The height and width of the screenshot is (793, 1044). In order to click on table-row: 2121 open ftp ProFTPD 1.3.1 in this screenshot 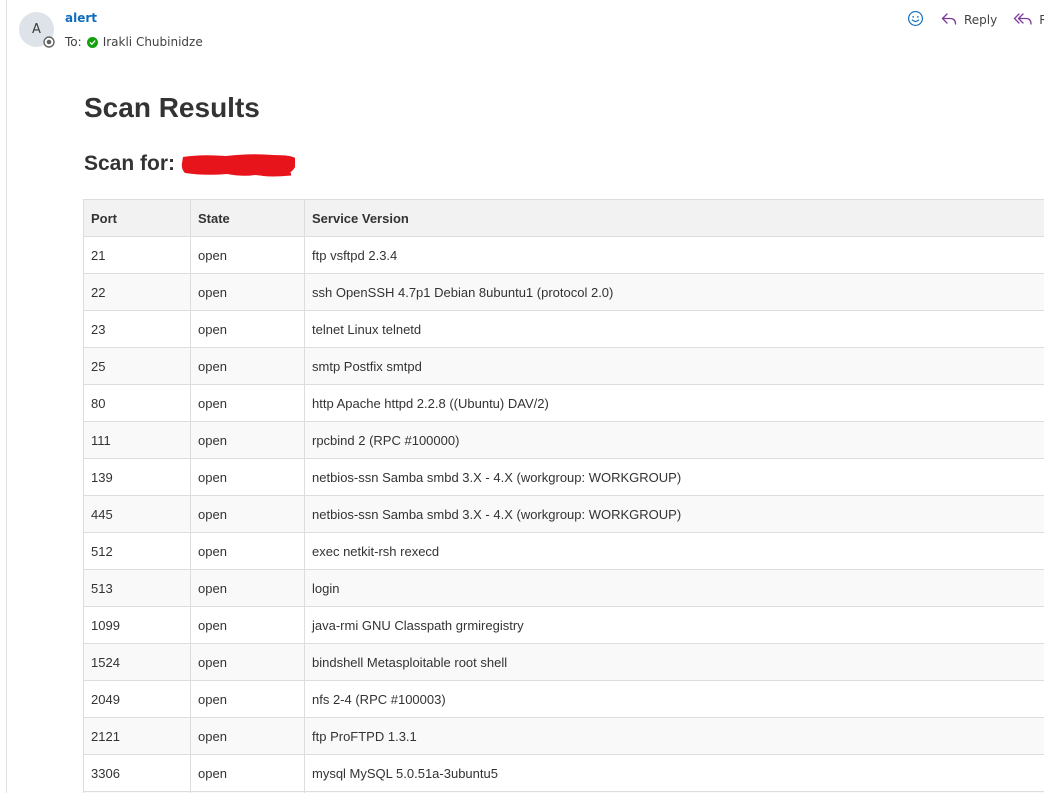, I will do `click(563, 736)`.